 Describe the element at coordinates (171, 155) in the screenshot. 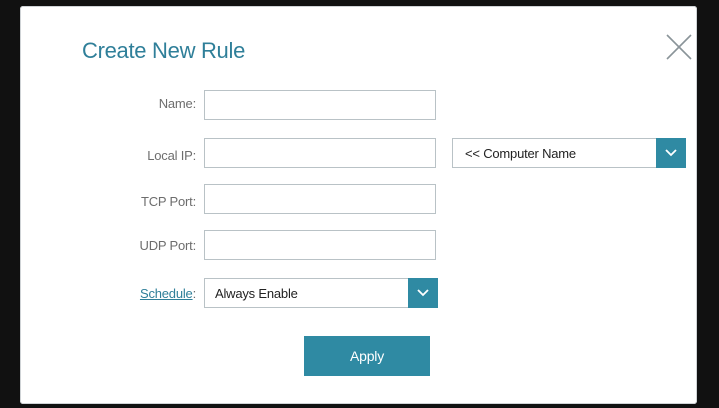

I see `local-ip-label: Local IP:` at that location.